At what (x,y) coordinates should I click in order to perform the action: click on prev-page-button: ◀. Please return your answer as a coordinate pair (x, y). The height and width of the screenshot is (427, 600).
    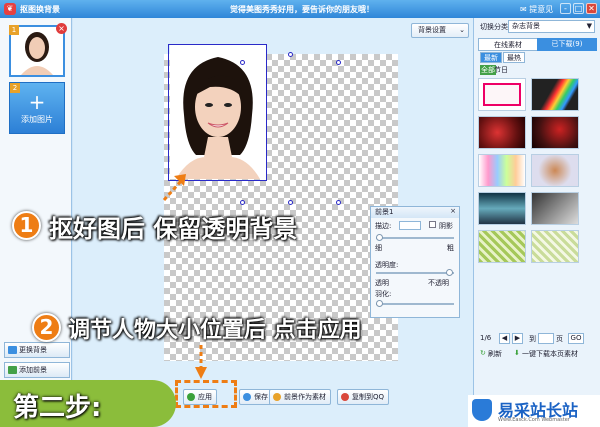
    Looking at the image, I should click on (504, 338).